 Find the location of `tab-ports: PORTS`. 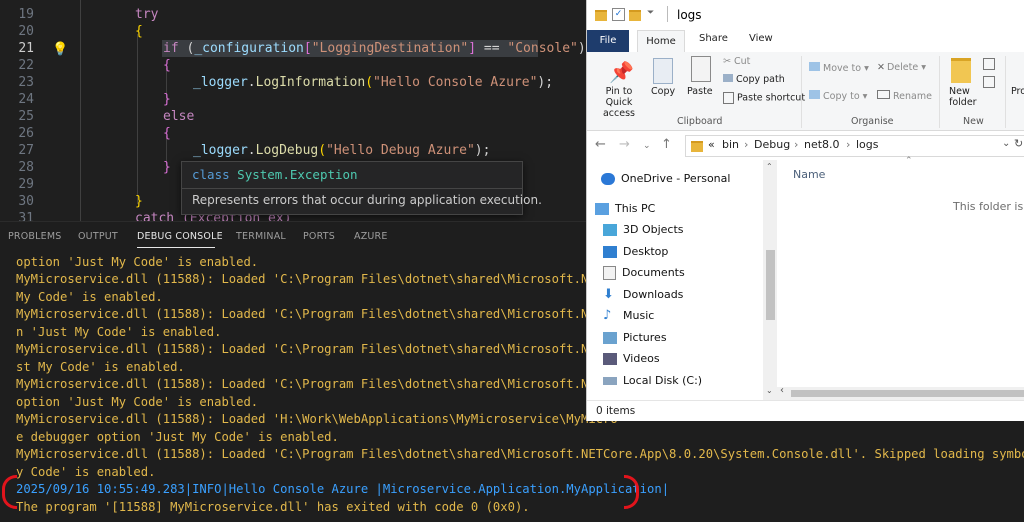

tab-ports: PORTS is located at coordinates (319, 236).